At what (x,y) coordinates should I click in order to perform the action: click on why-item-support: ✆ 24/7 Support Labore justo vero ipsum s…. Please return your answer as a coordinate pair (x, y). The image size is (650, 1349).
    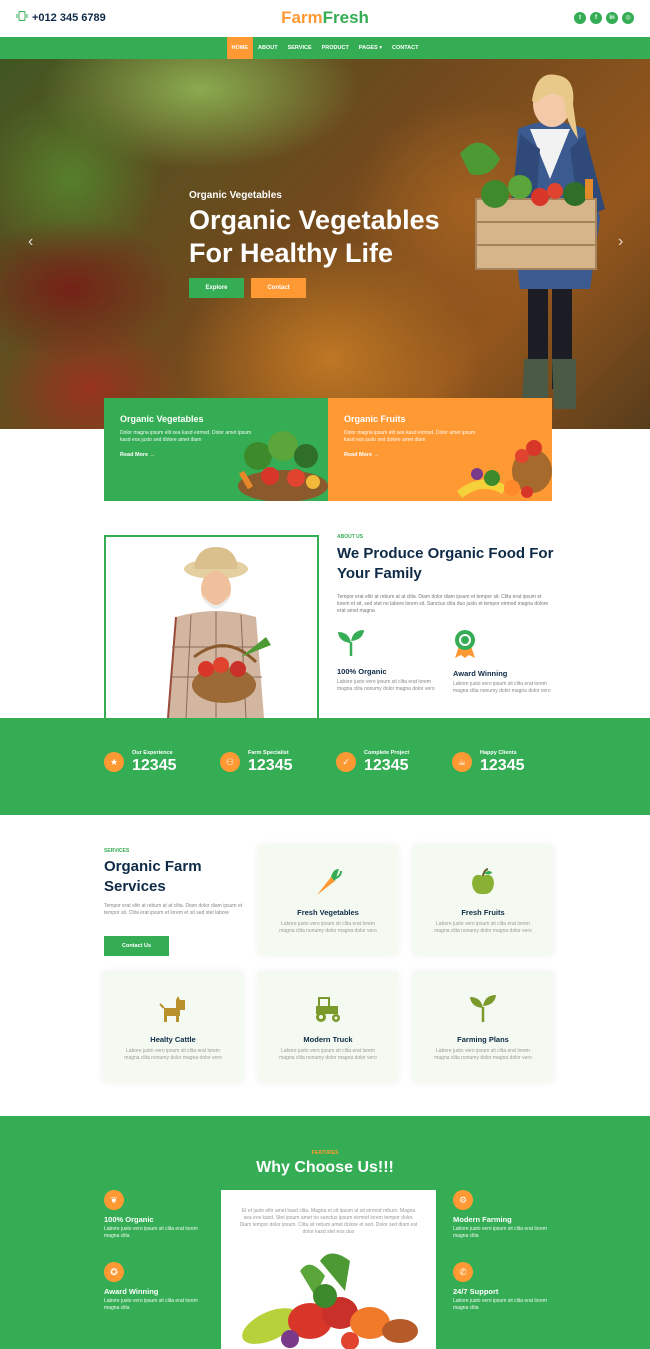
    Looking at the image, I should click on (508, 1287).